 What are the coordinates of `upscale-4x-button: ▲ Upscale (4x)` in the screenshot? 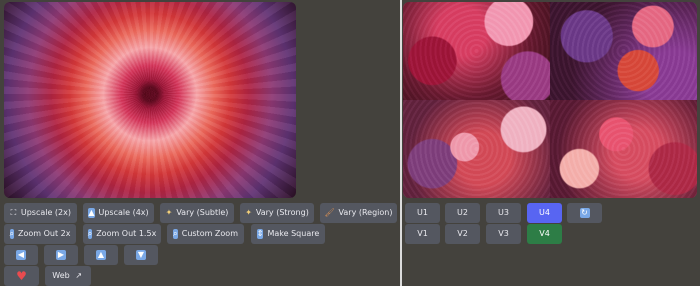 It's located at (118, 213).